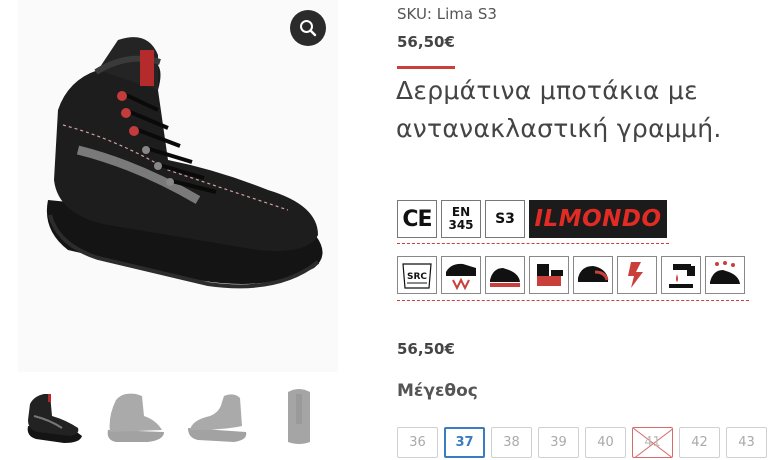 The height and width of the screenshot is (460, 774). Describe the element at coordinates (582, 442) in the screenshot. I see `size-selector: 36 37 38 39 40 41 42 43` at that location.